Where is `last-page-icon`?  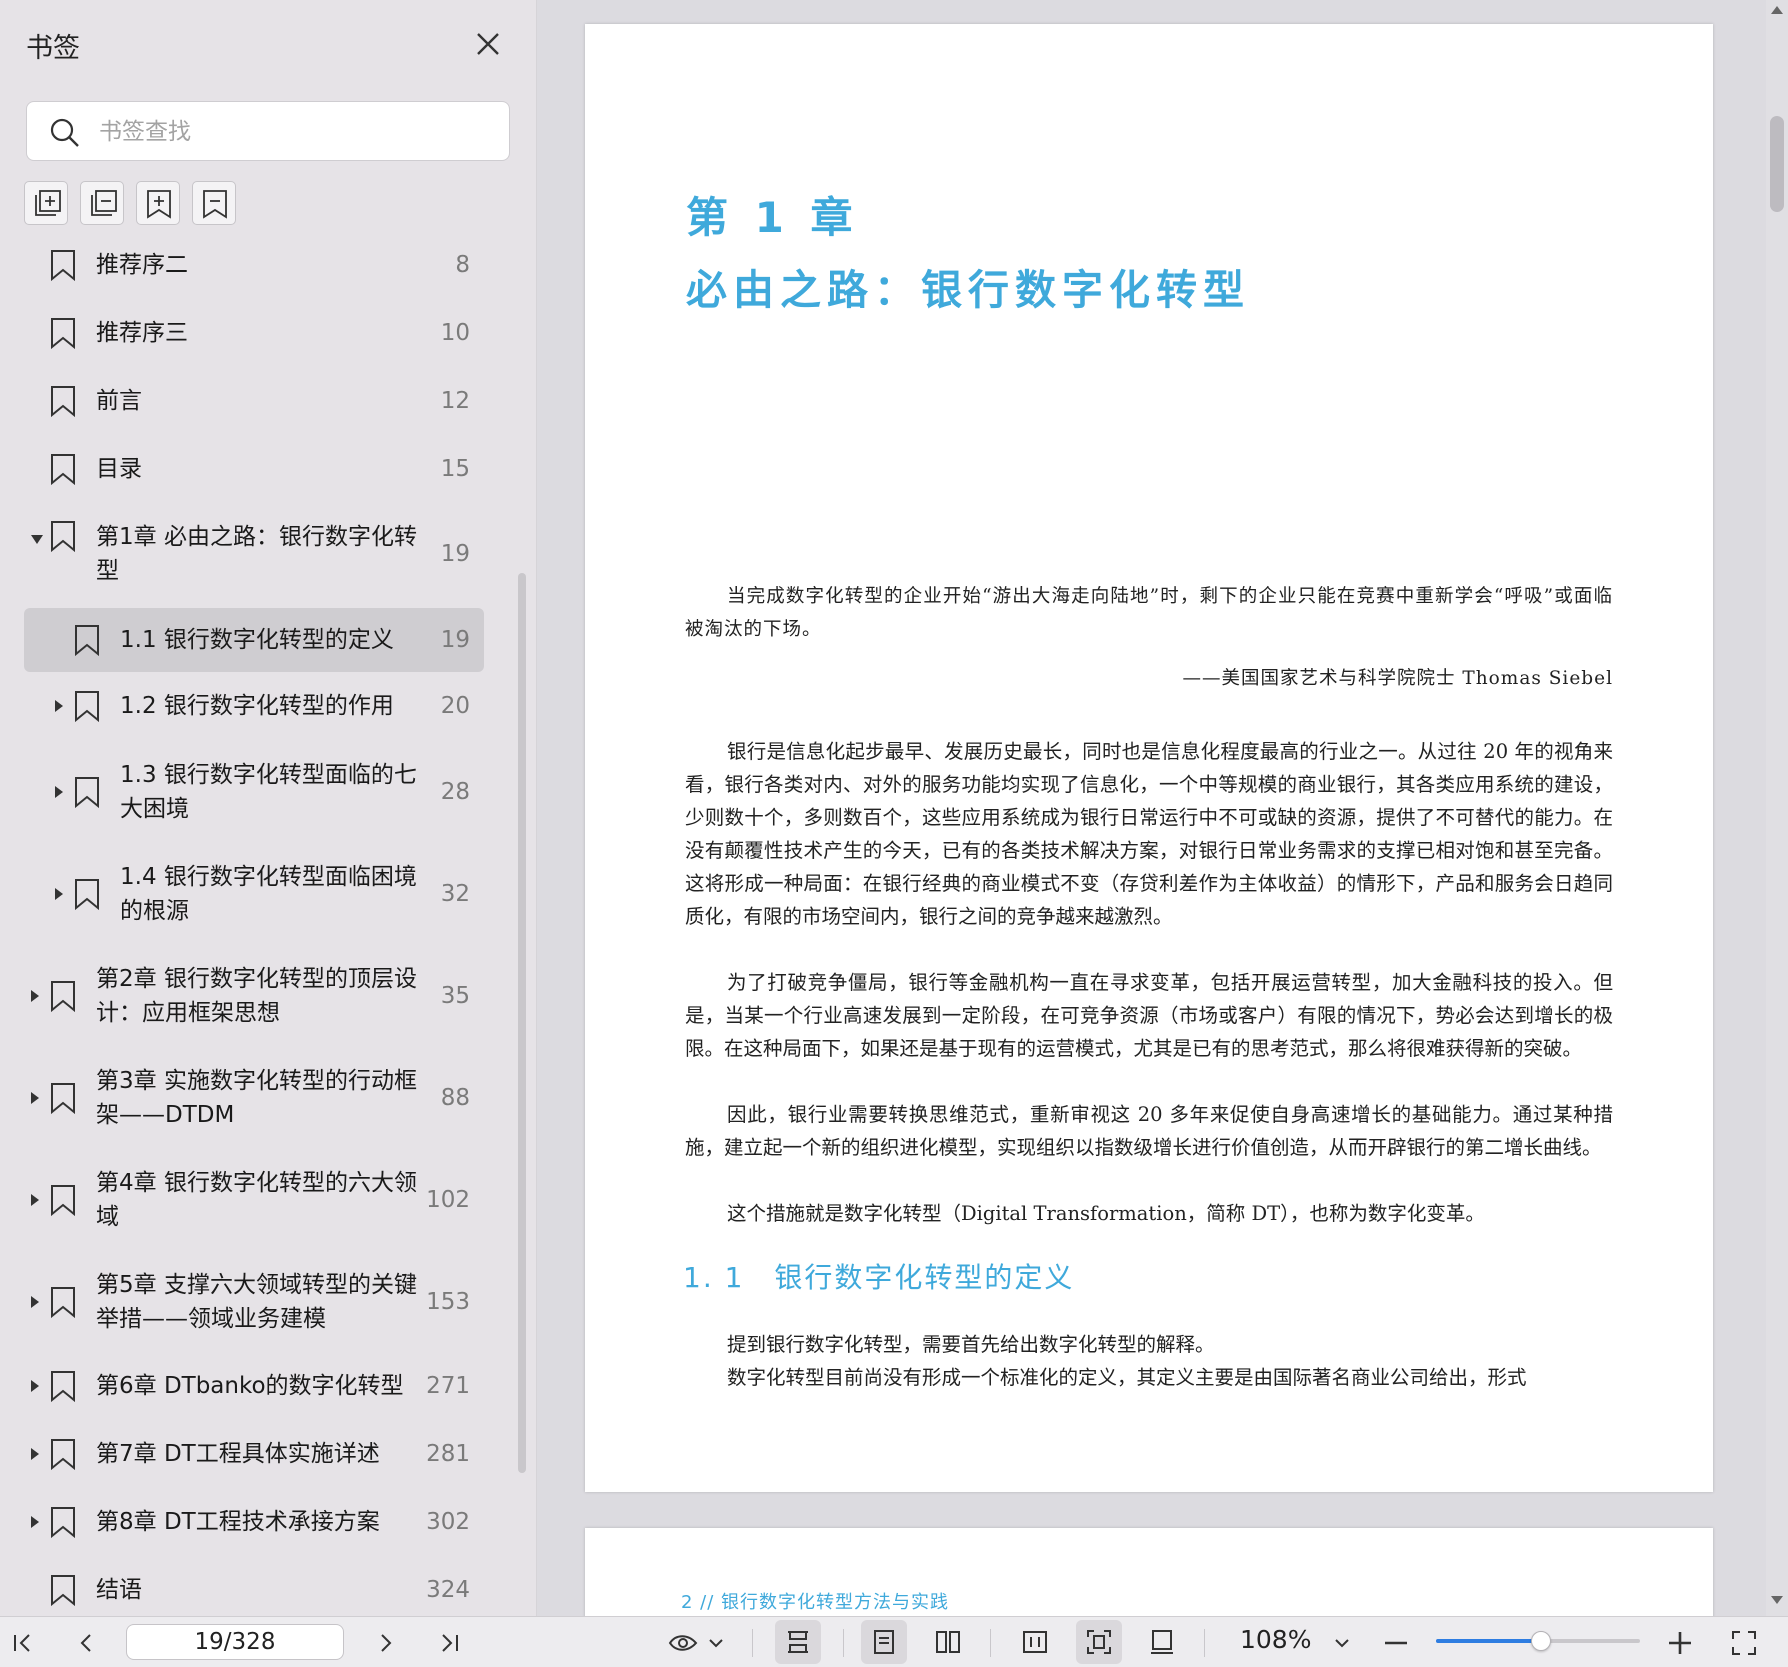 last-page-icon is located at coordinates (450, 1643).